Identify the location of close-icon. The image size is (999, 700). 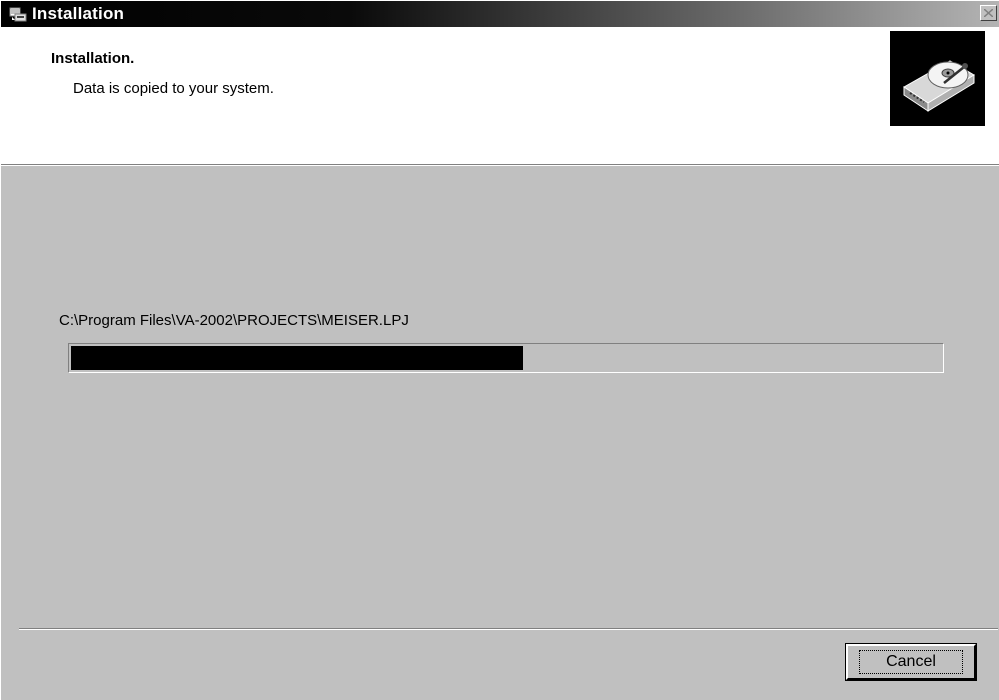
(988, 13).